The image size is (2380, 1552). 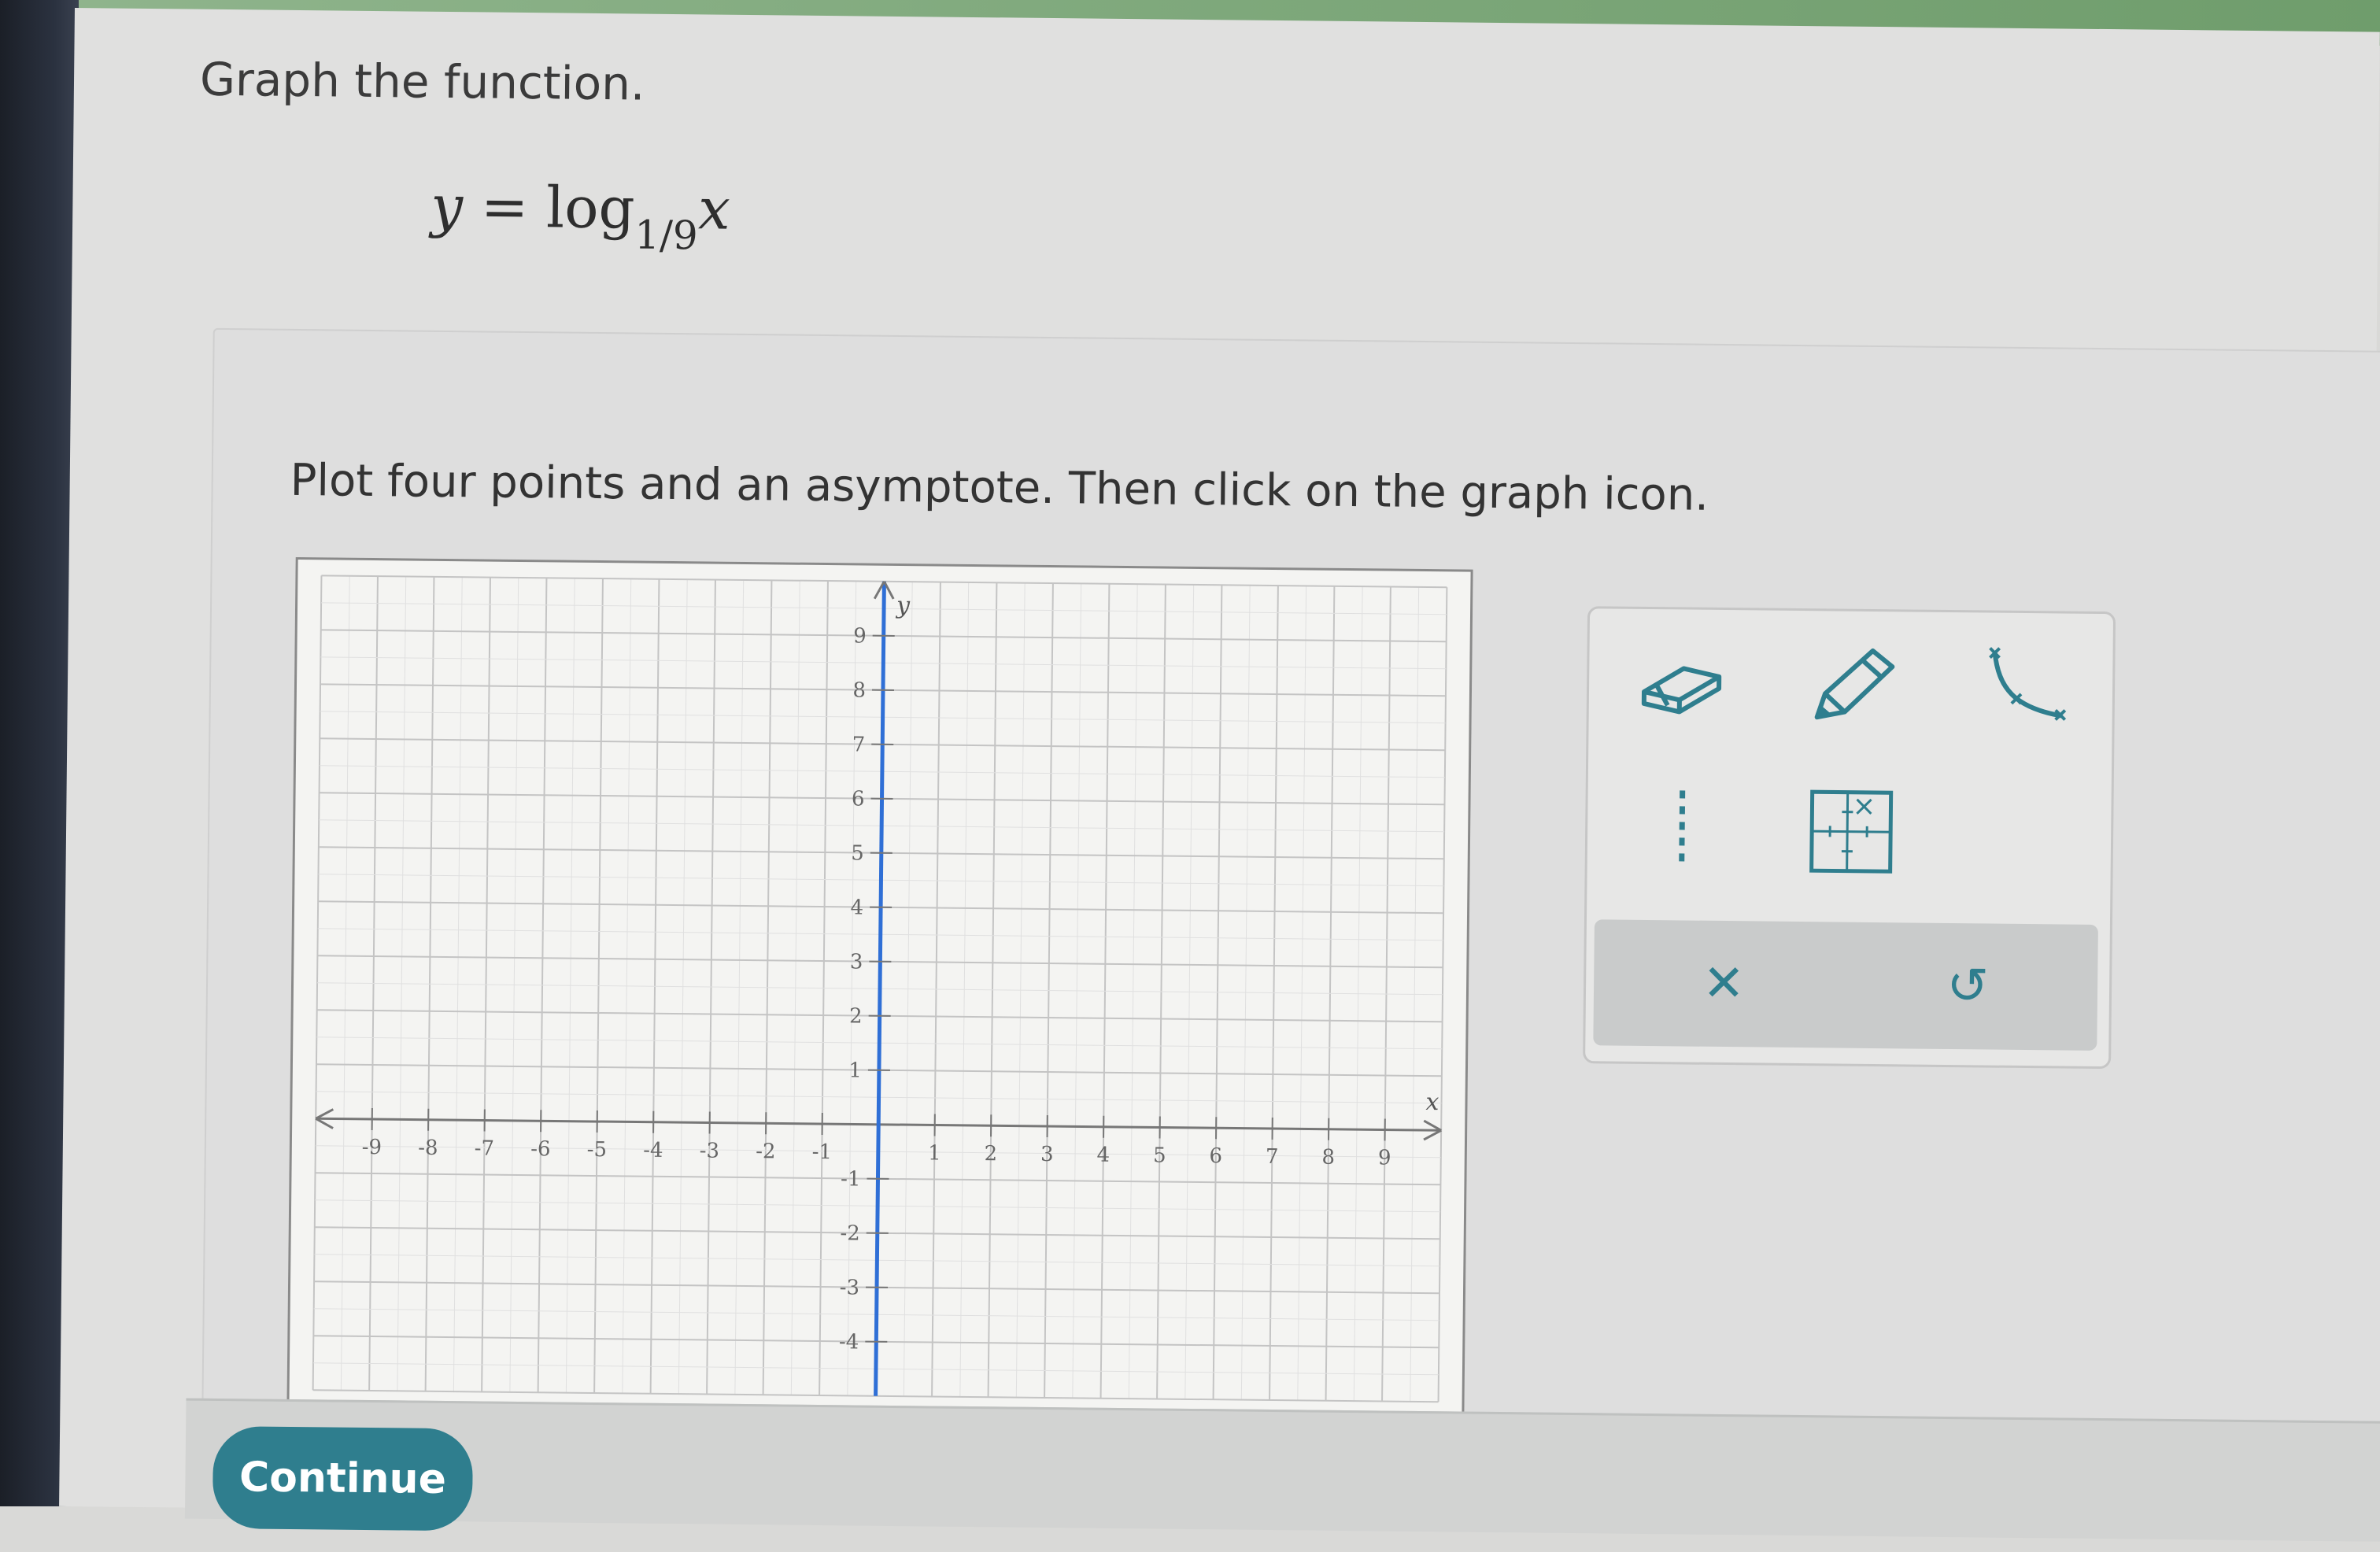 What do you see at coordinates (860, 636) in the screenshot?
I see `y-tick-label: 9` at bounding box center [860, 636].